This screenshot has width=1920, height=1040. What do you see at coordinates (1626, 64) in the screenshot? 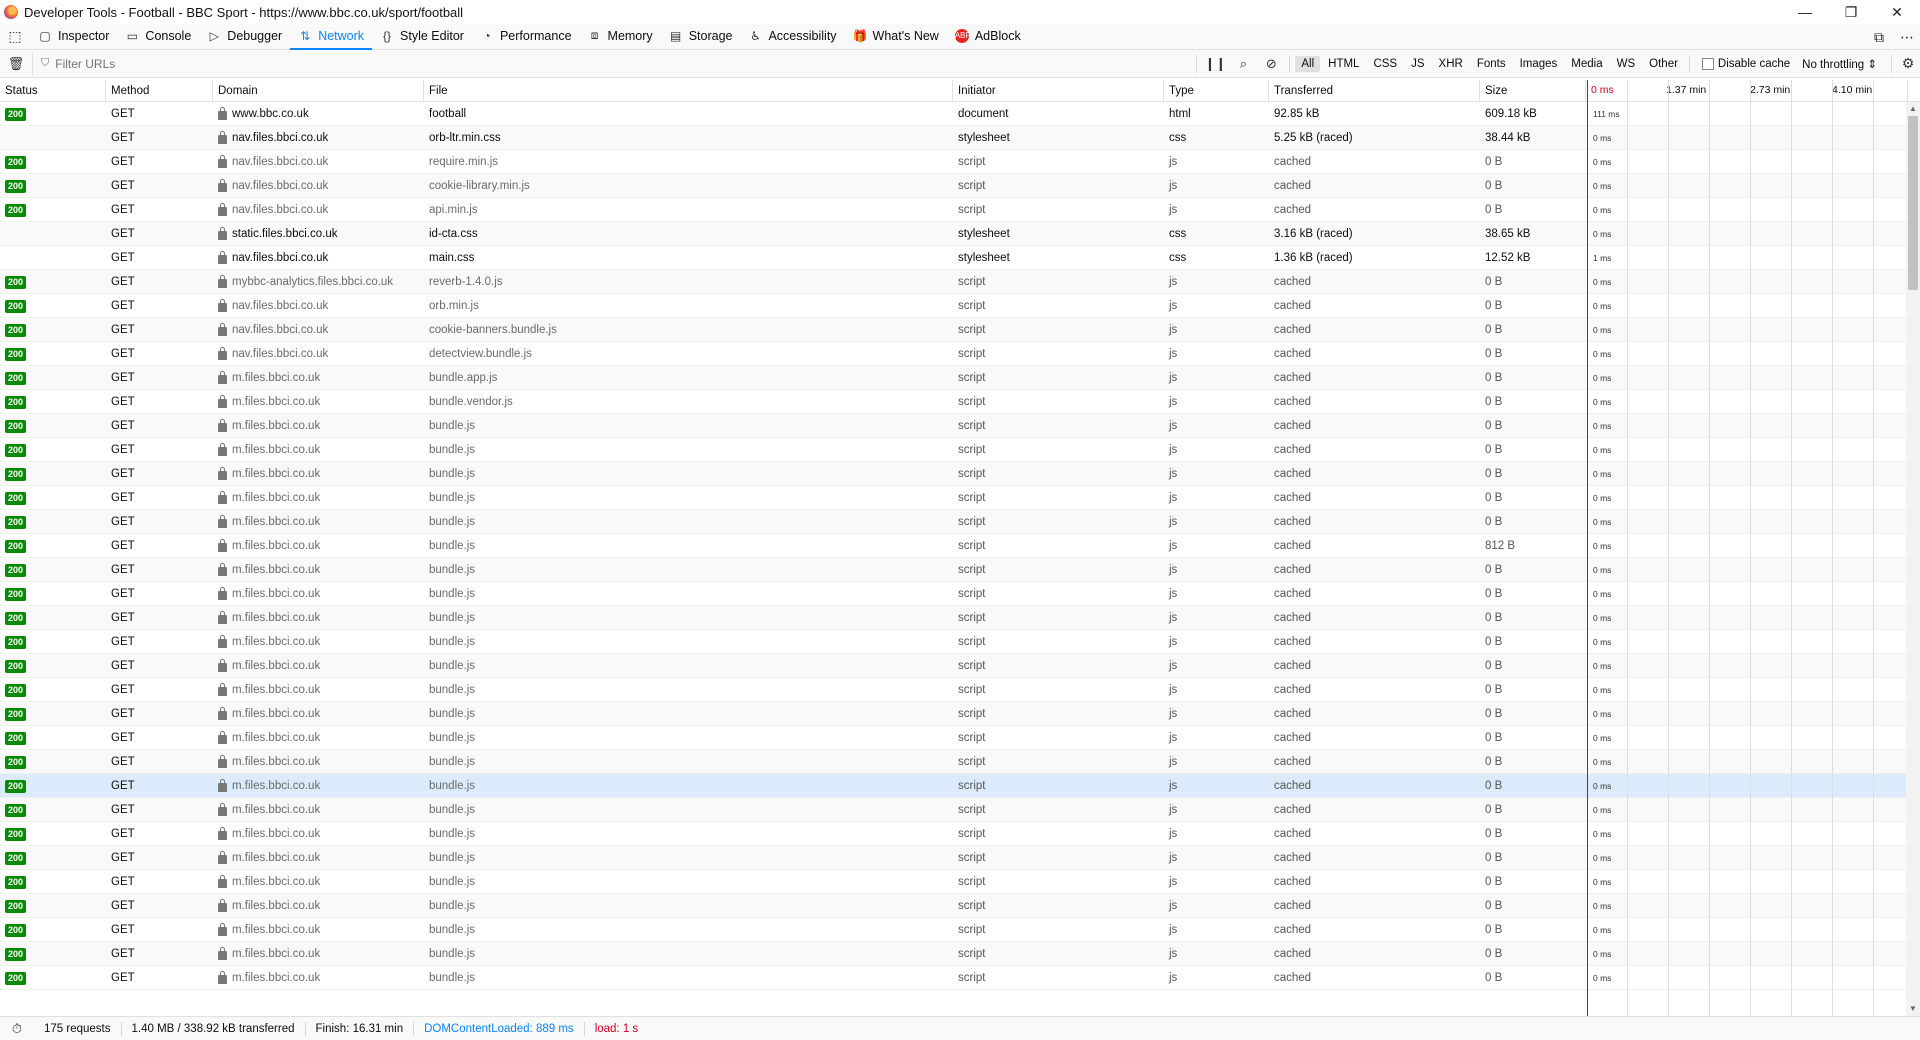
I see `filter-type-ws: WS` at bounding box center [1626, 64].